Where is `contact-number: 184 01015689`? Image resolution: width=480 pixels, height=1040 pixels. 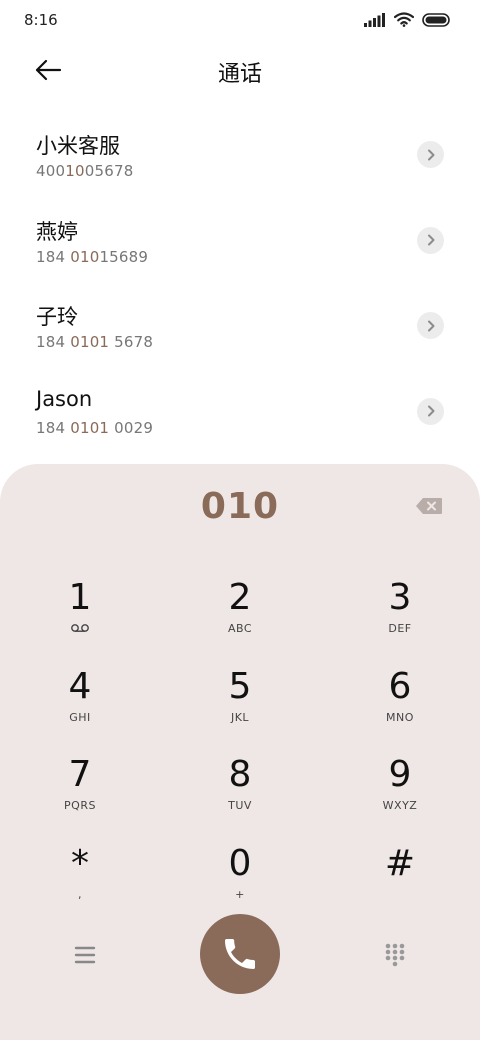 contact-number: 184 01015689 is located at coordinates (92, 257).